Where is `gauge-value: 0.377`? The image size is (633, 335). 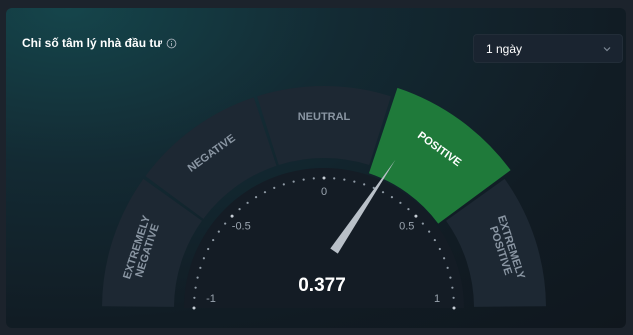
gauge-value: 0.377 is located at coordinates (322, 285).